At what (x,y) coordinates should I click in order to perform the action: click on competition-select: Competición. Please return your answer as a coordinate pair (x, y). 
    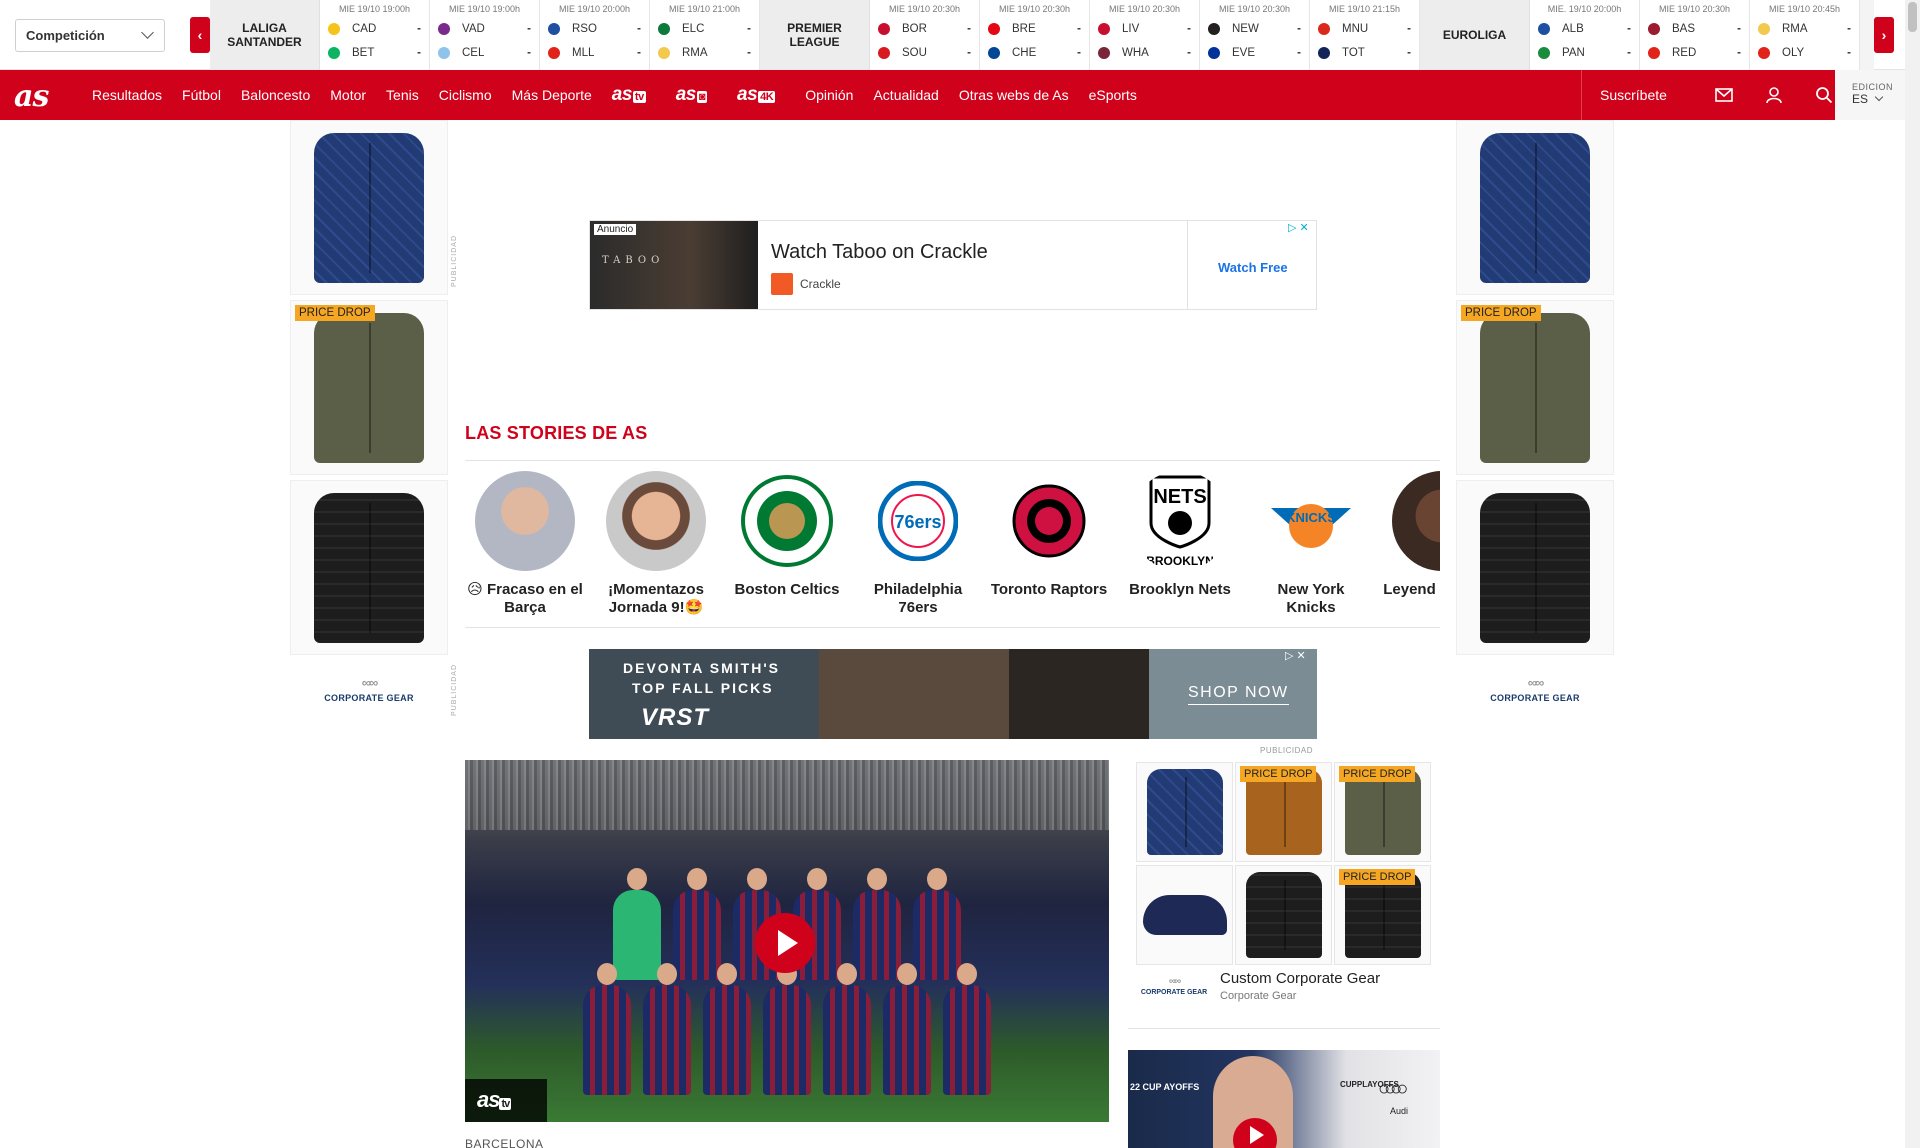
    Looking at the image, I should click on (90, 35).